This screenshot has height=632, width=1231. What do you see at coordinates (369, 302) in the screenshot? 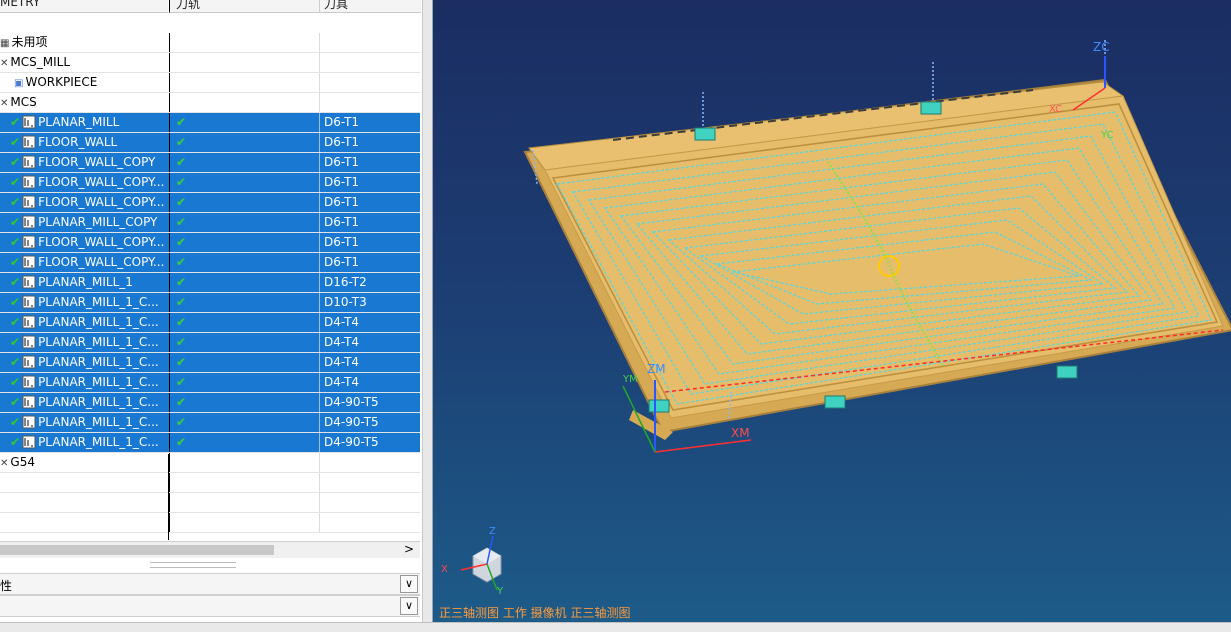
I see `tool-cell: D10-T3` at bounding box center [369, 302].